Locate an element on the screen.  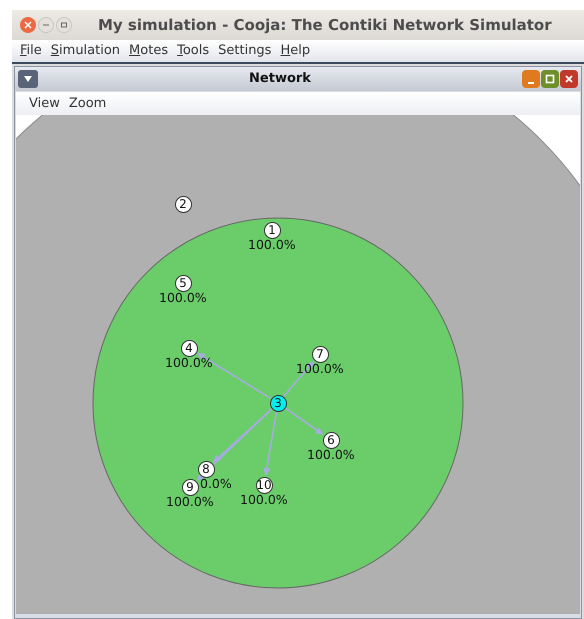
panel-menu-button is located at coordinates (28, 79).